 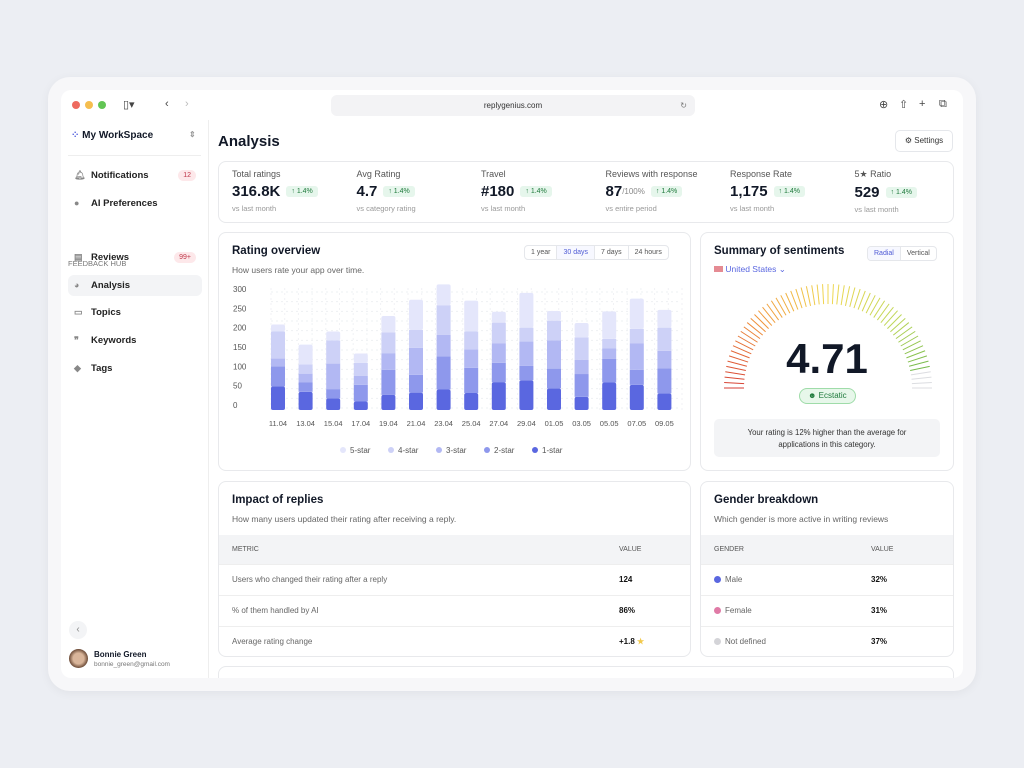 I want to click on bar-19.04, so click(x=388, y=363).